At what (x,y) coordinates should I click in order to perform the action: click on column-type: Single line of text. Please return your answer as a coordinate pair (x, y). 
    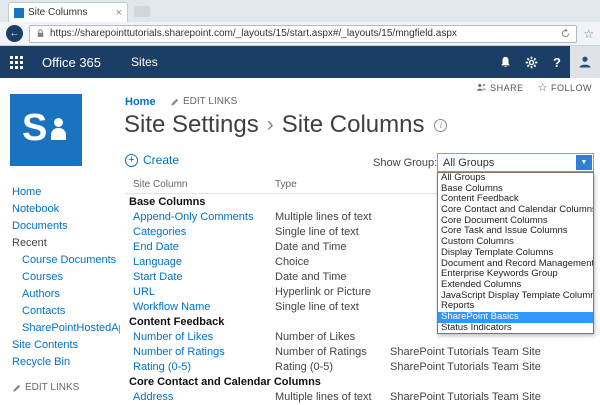
    Looking at the image, I should click on (317, 307).